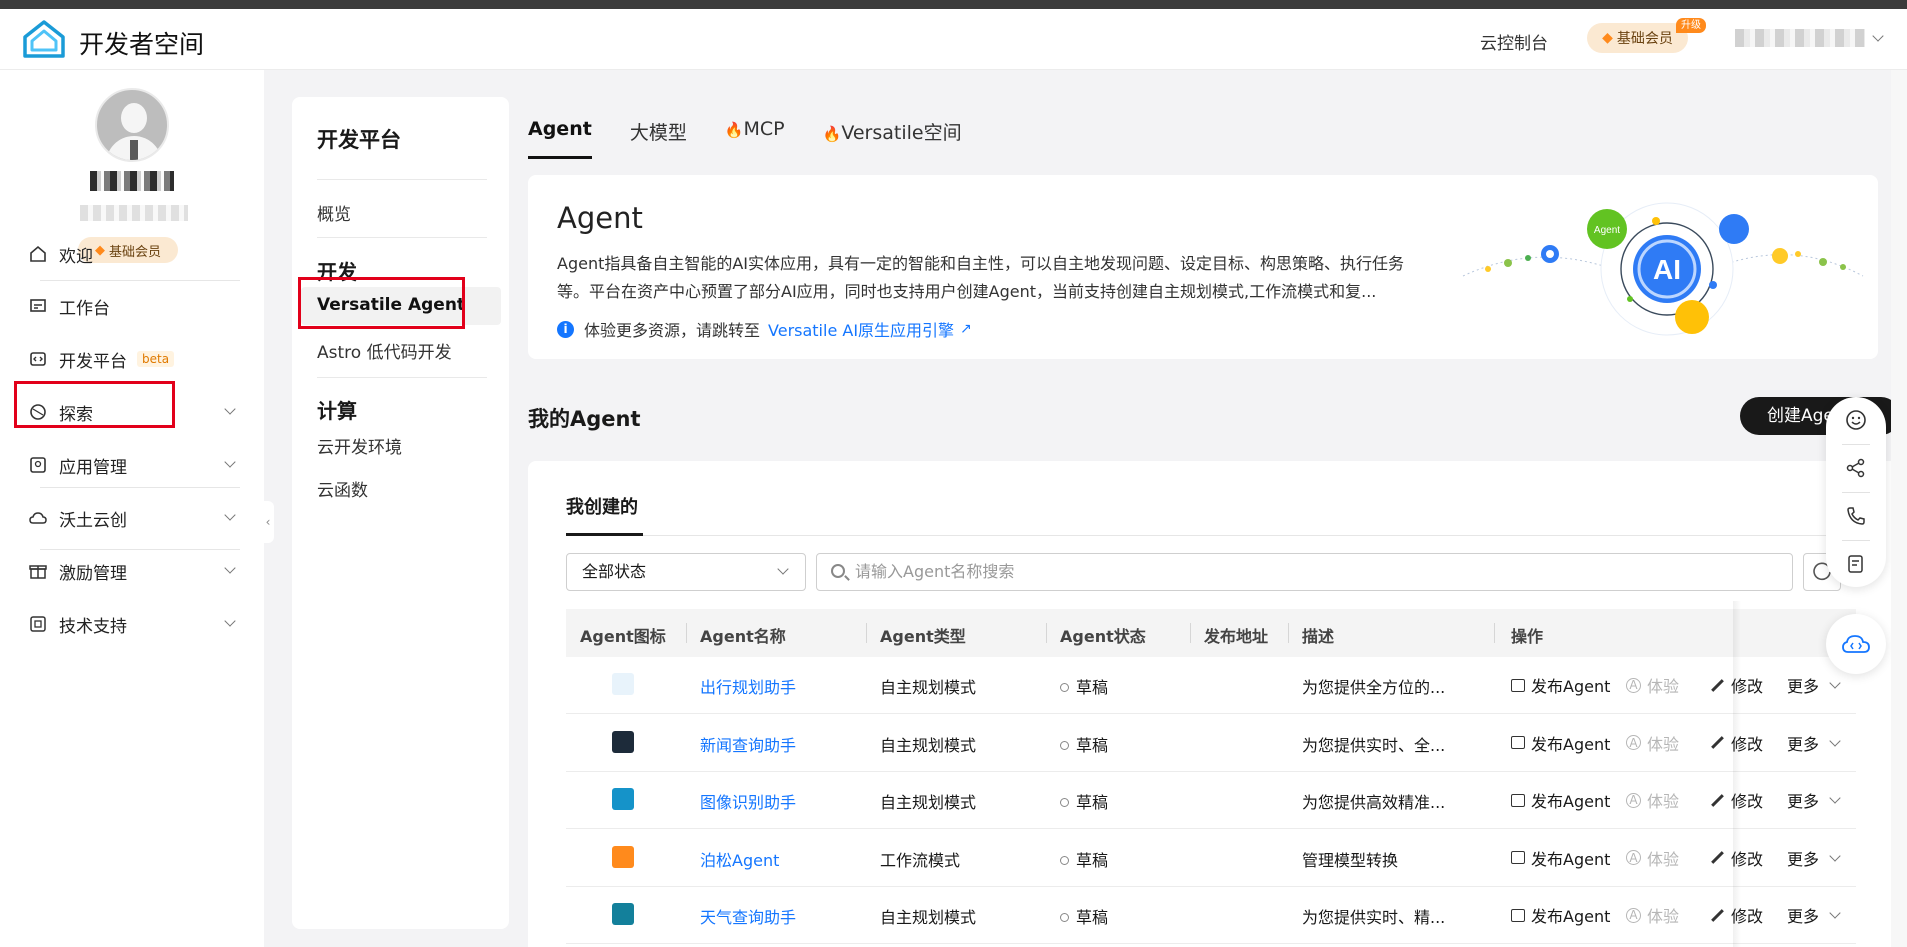 Image resolution: width=1907 pixels, height=947 pixels. What do you see at coordinates (76, 414) in the screenshot?
I see `sidebar-item-label: 探索` at bounding box center [76, 414].